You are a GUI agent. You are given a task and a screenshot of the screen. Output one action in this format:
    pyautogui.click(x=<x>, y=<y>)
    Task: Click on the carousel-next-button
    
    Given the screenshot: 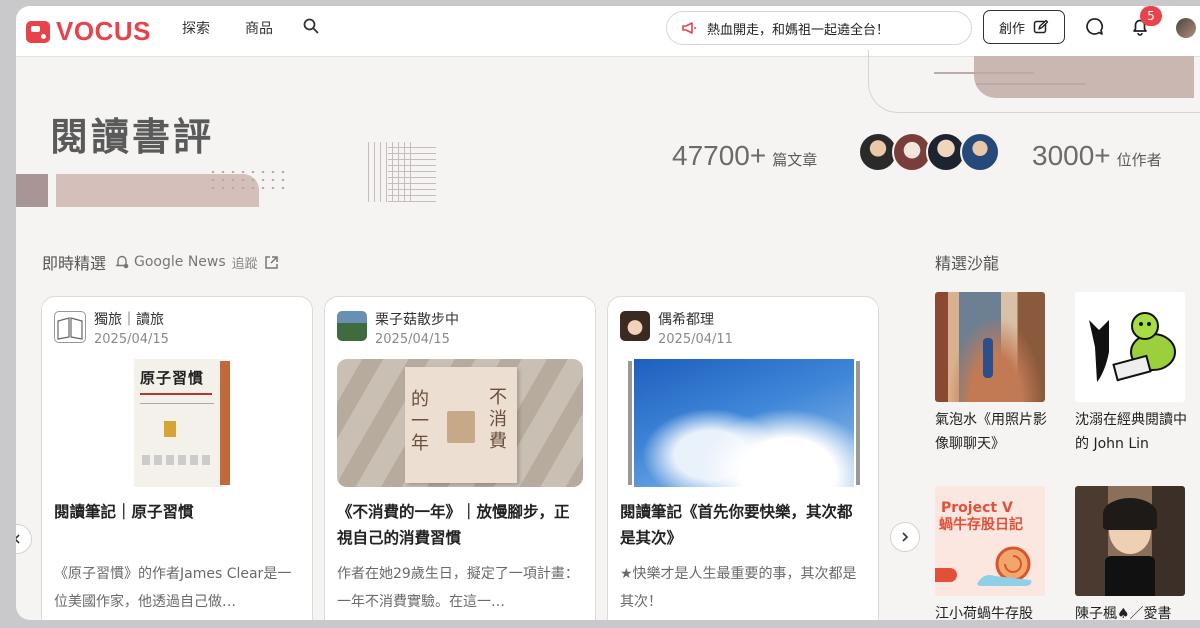 What is the action you would take?
    pyautogui.click(x=905, y=537)
    